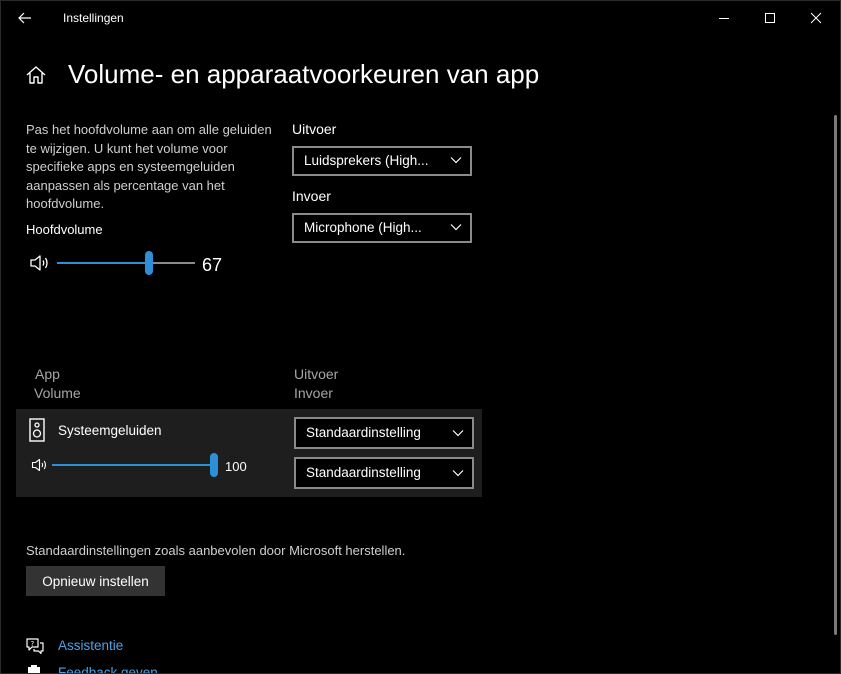 The image size is (841, 674). What do you see at coordinates (311, 196) in the screenshot?
I see `input-device-label: Invoer` at bounding box center [311, 196].